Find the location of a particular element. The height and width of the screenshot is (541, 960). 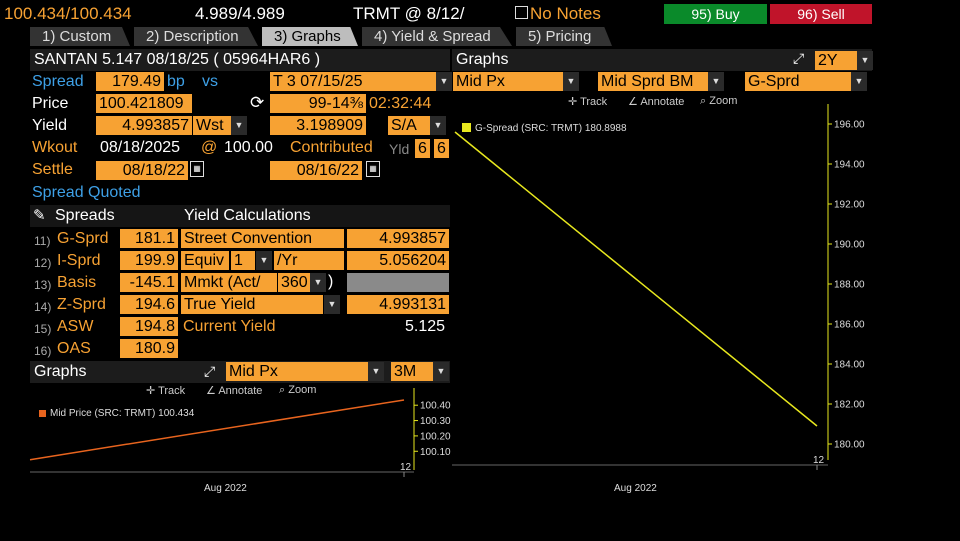

legend-swatch is located at coordinates (42, 413).